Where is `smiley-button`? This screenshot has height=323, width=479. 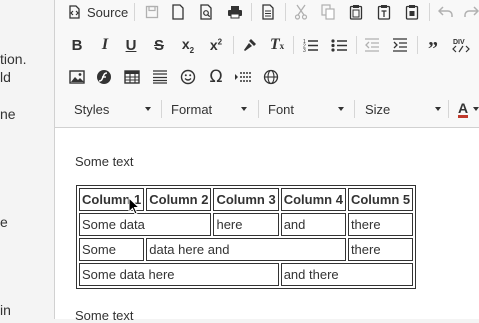 smiley-button is located at coordinates (188, 77).